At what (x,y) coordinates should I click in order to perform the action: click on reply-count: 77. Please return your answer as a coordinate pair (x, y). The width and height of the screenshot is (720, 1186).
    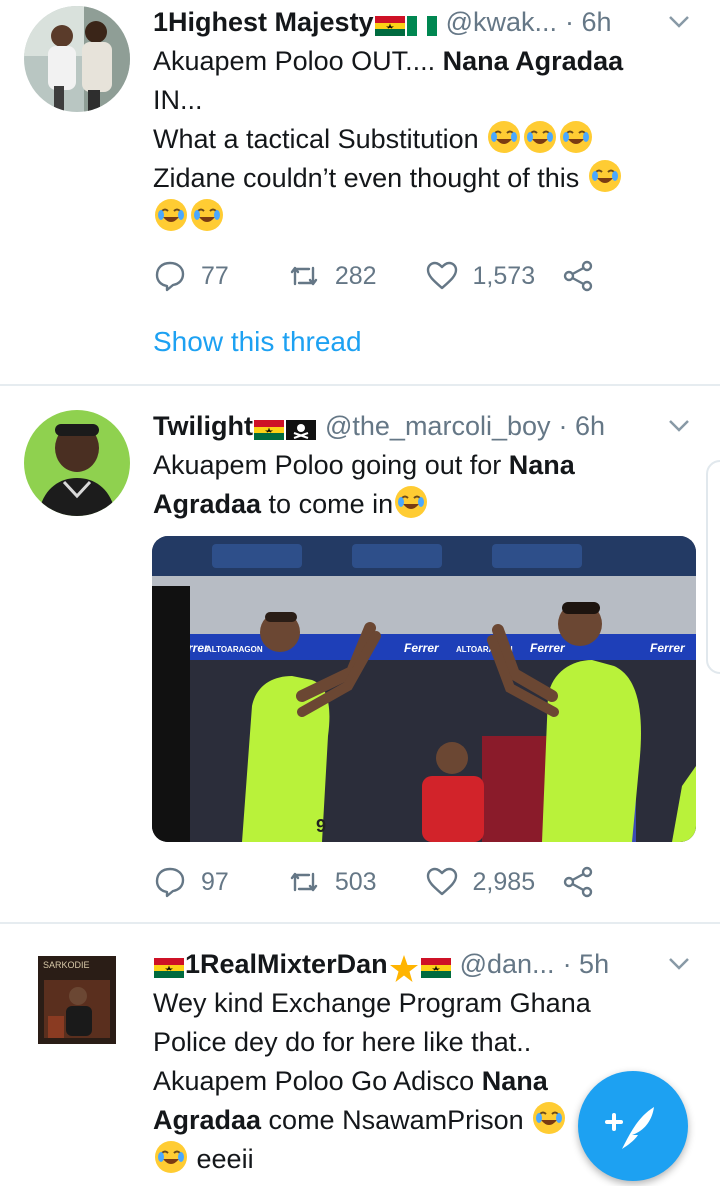
    Looking at the image, I should click on (215, 275).